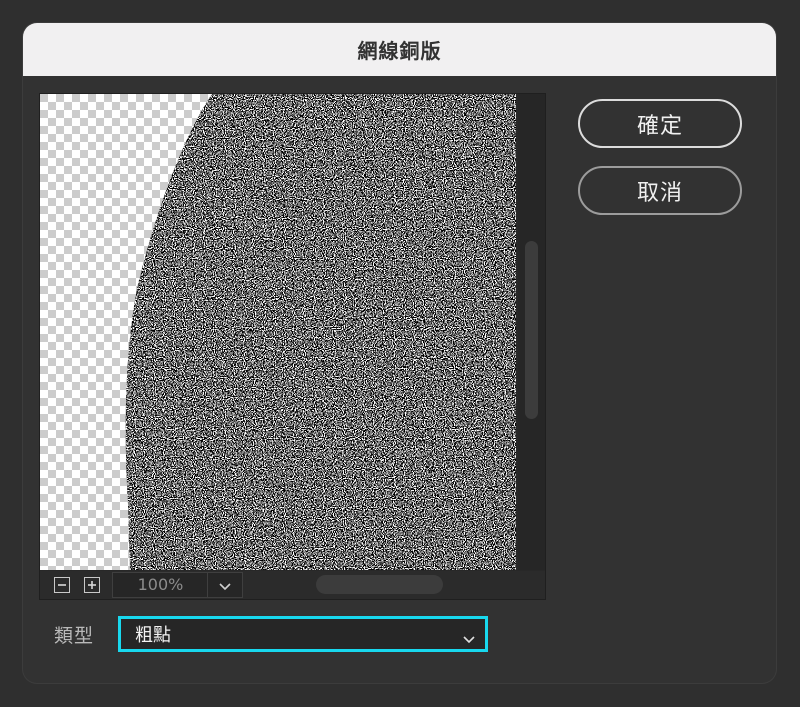 Image resolution: width=800 pixels, height=707 pixels. Describe the element at coordinates (660, 123) in the screenshot. I see `ok-button: 確定` at that location.